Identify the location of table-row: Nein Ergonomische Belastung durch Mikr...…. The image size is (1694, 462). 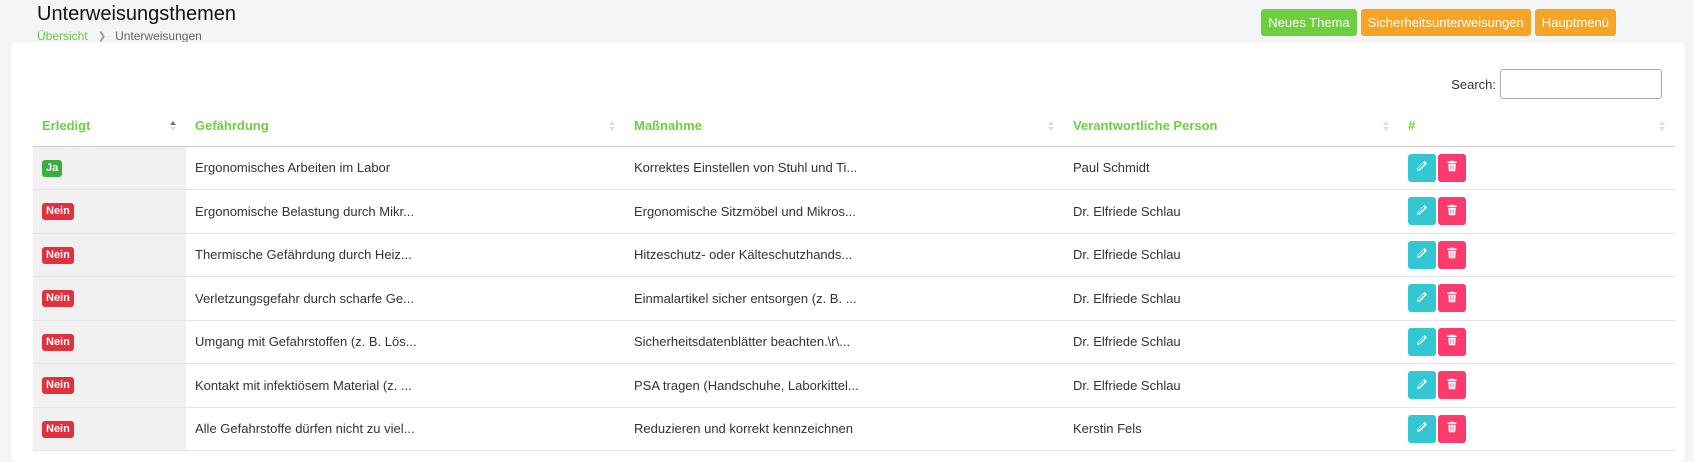
(854, 211).